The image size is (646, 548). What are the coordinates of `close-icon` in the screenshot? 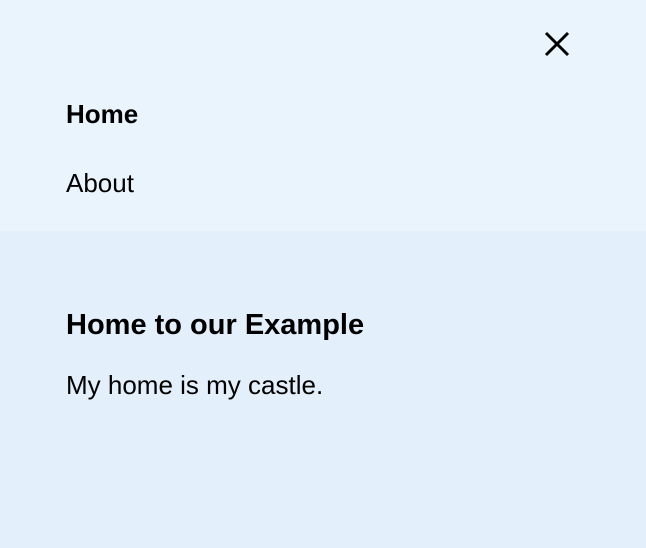 It's located at (557, 44).